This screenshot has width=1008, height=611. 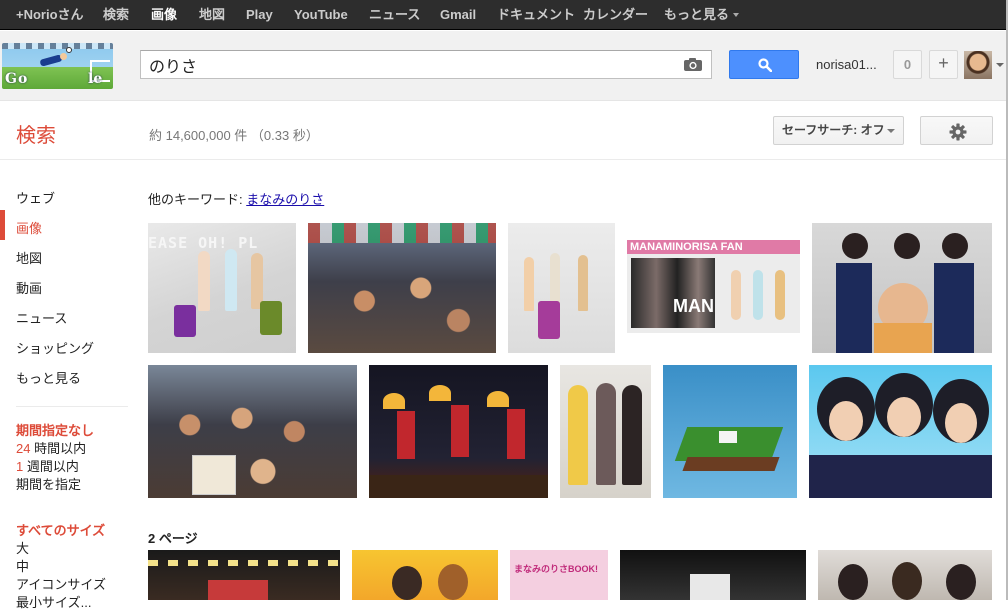 What do you see at coordinates (36, 136) in the screenshot?
I see `page-title: 検索` at bounding box center [36, 136].